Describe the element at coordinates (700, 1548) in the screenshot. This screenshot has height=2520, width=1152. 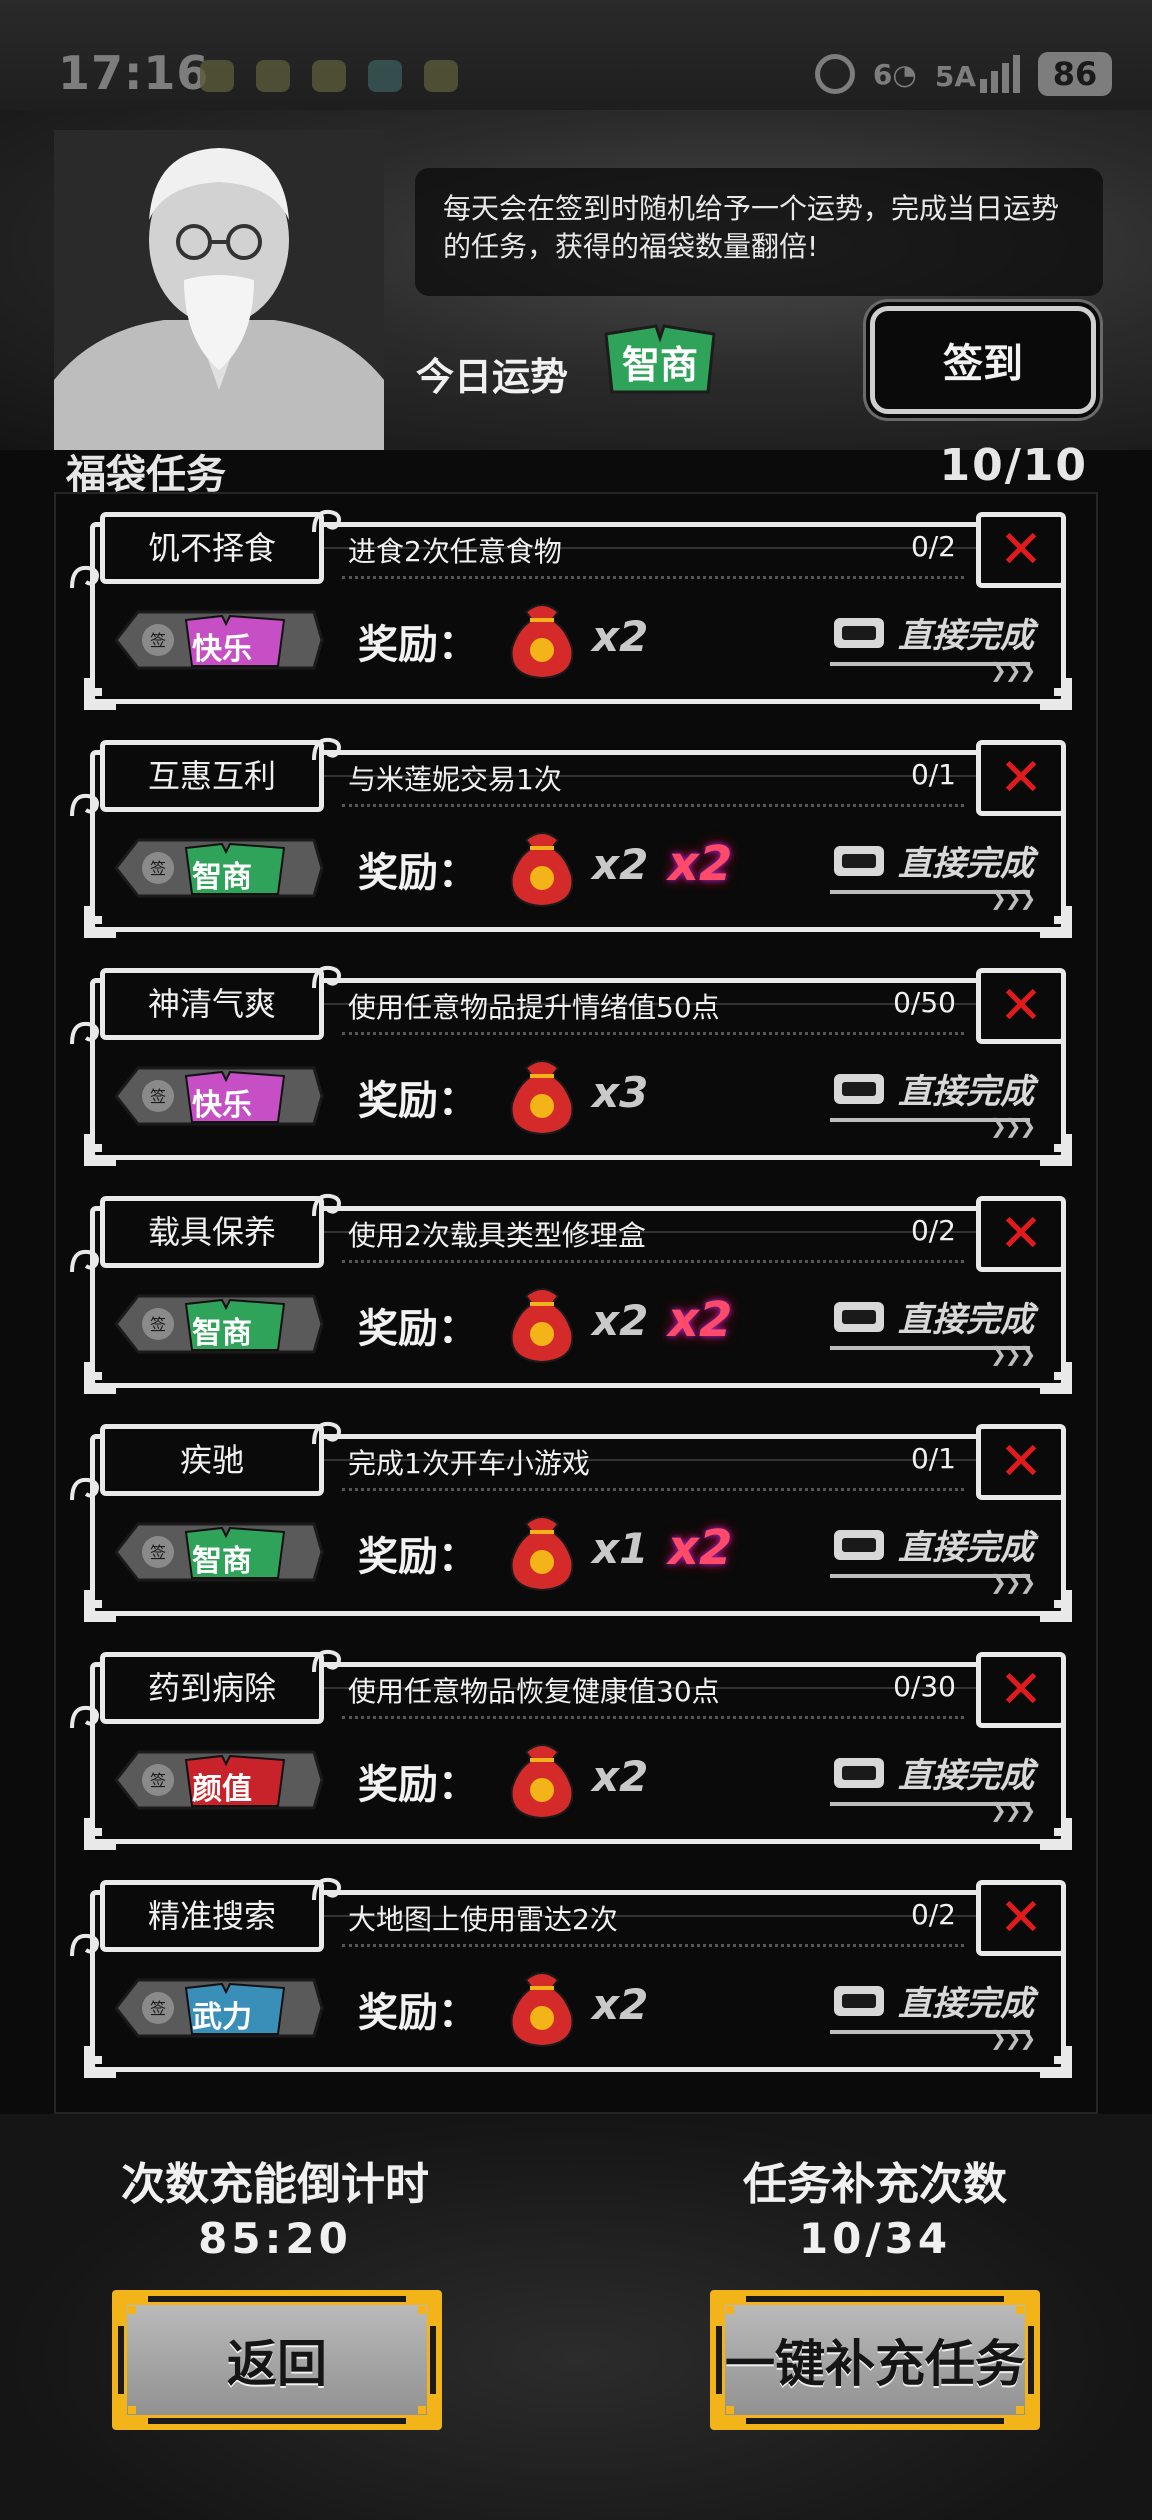
I see `bonus-multiplier: x2` at that location.